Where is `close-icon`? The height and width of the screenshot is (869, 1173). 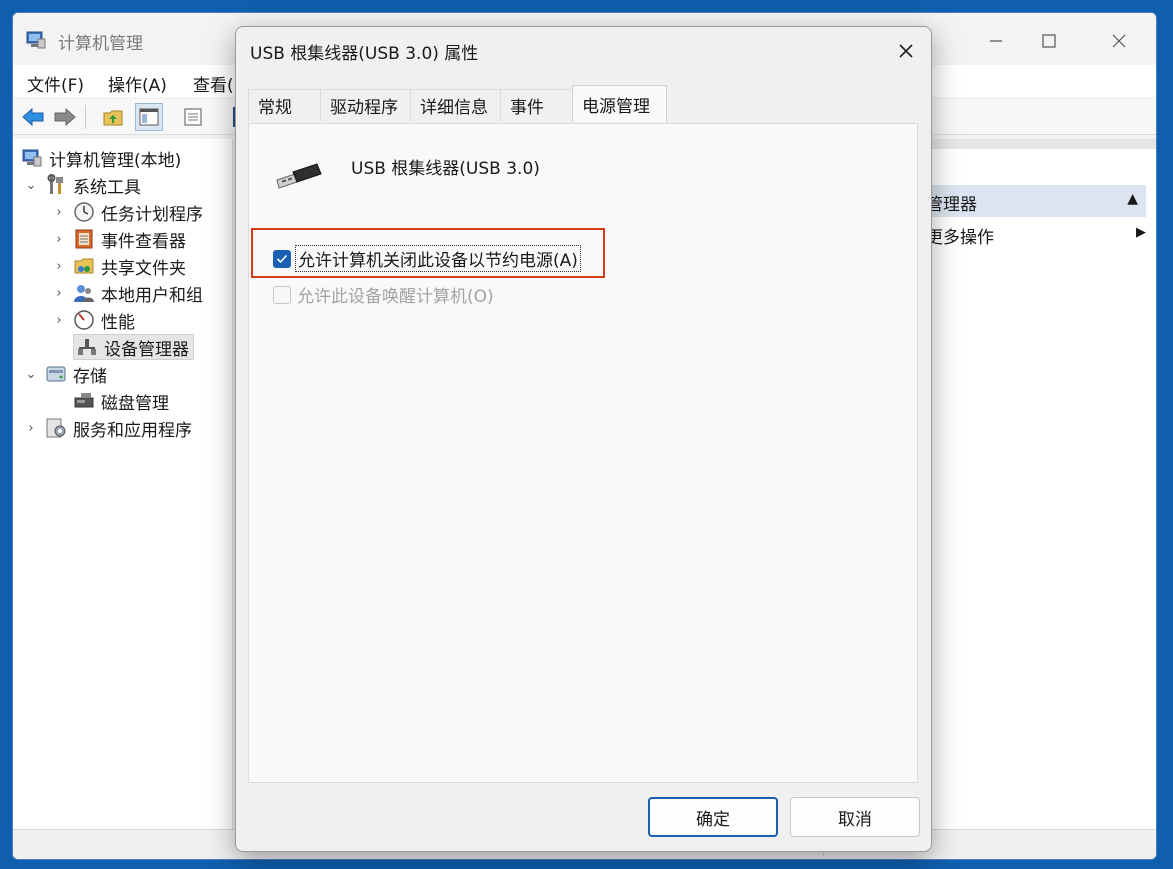 close-icon is located at coordinates (906, 51).